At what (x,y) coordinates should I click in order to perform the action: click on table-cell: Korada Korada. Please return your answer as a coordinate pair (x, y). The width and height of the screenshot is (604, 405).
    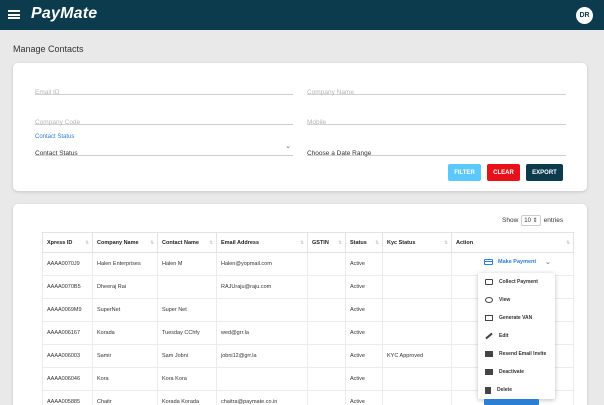
    Looking at the image, I should click on (187, 397).